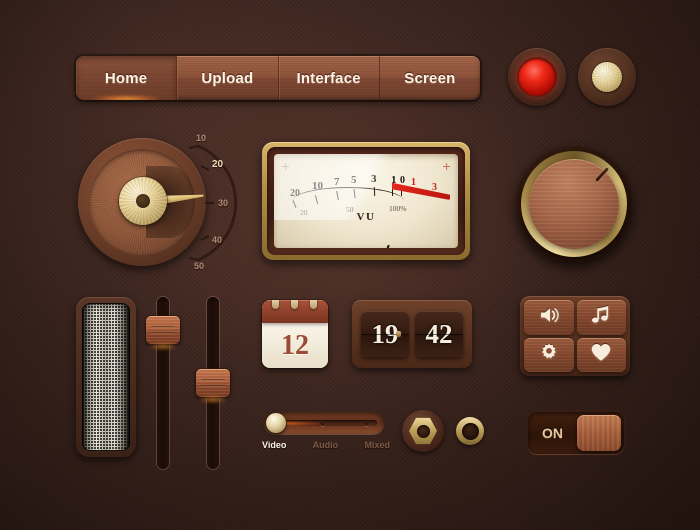 This screenshot has height=530, width=700. I want to click on audio-jack-small, so click(470, 431).